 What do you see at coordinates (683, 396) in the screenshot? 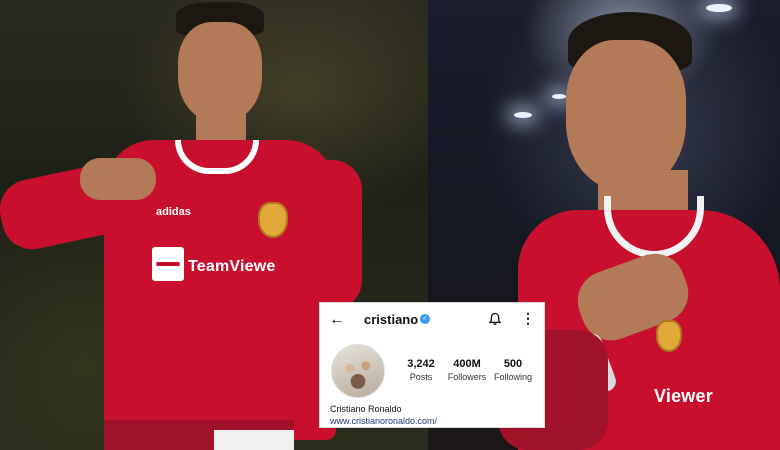
I see `sponsor-text-right: Viewer` at bounding box center [683, 396].